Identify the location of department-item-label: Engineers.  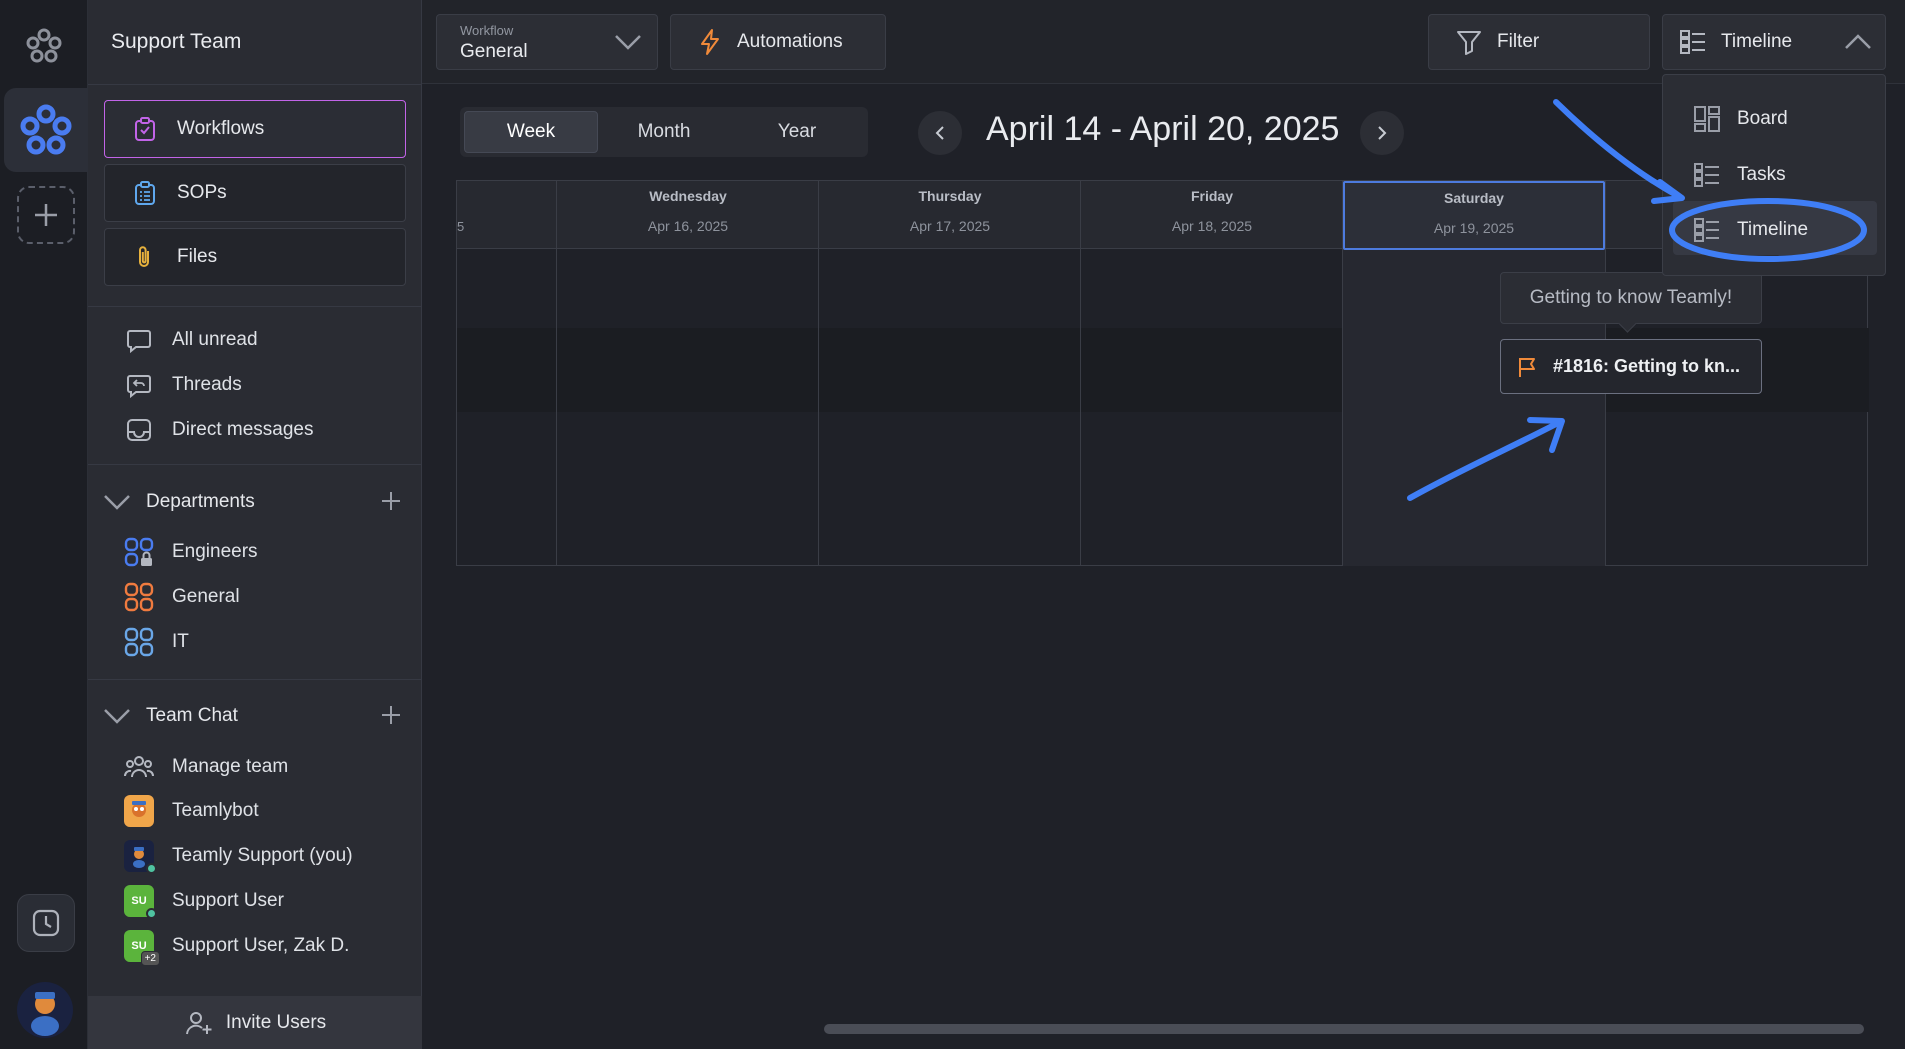
(215, 551).